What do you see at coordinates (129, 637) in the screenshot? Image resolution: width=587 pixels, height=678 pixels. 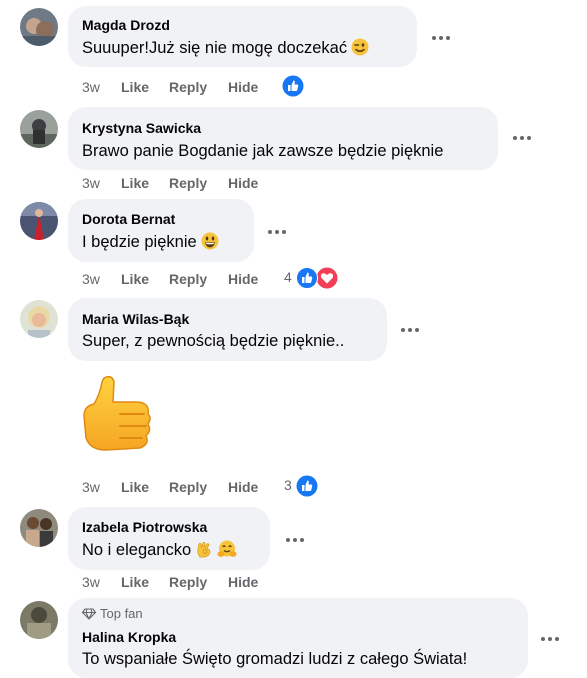 I see `comment-author: Halina Kropka` at bounding box center [129, 637].